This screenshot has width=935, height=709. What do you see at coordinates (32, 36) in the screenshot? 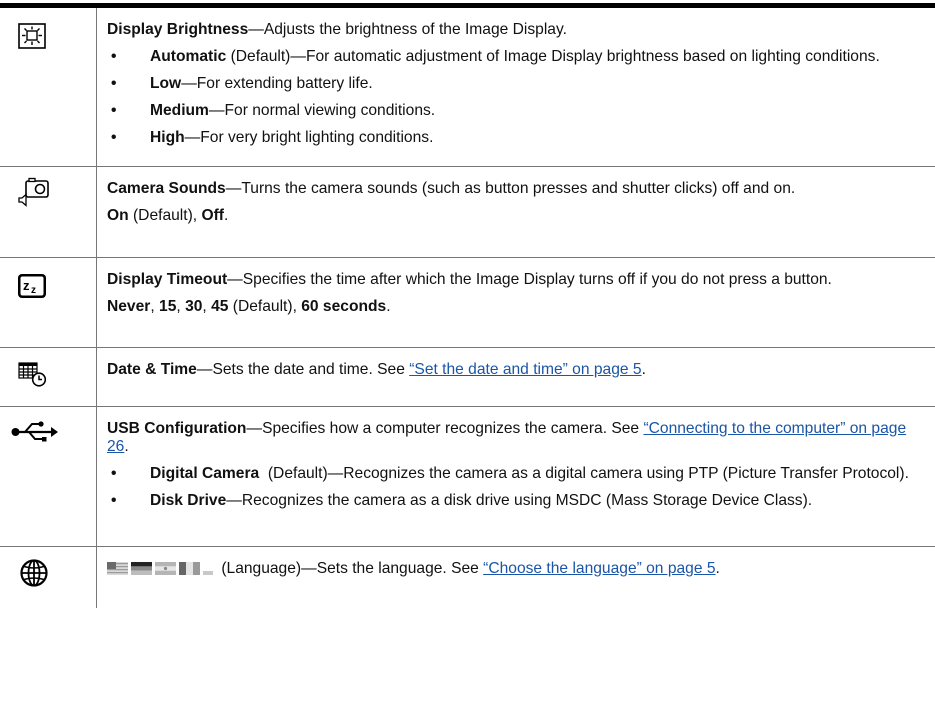
I see `display-brightness-icon` at bounding box center [32, 36].